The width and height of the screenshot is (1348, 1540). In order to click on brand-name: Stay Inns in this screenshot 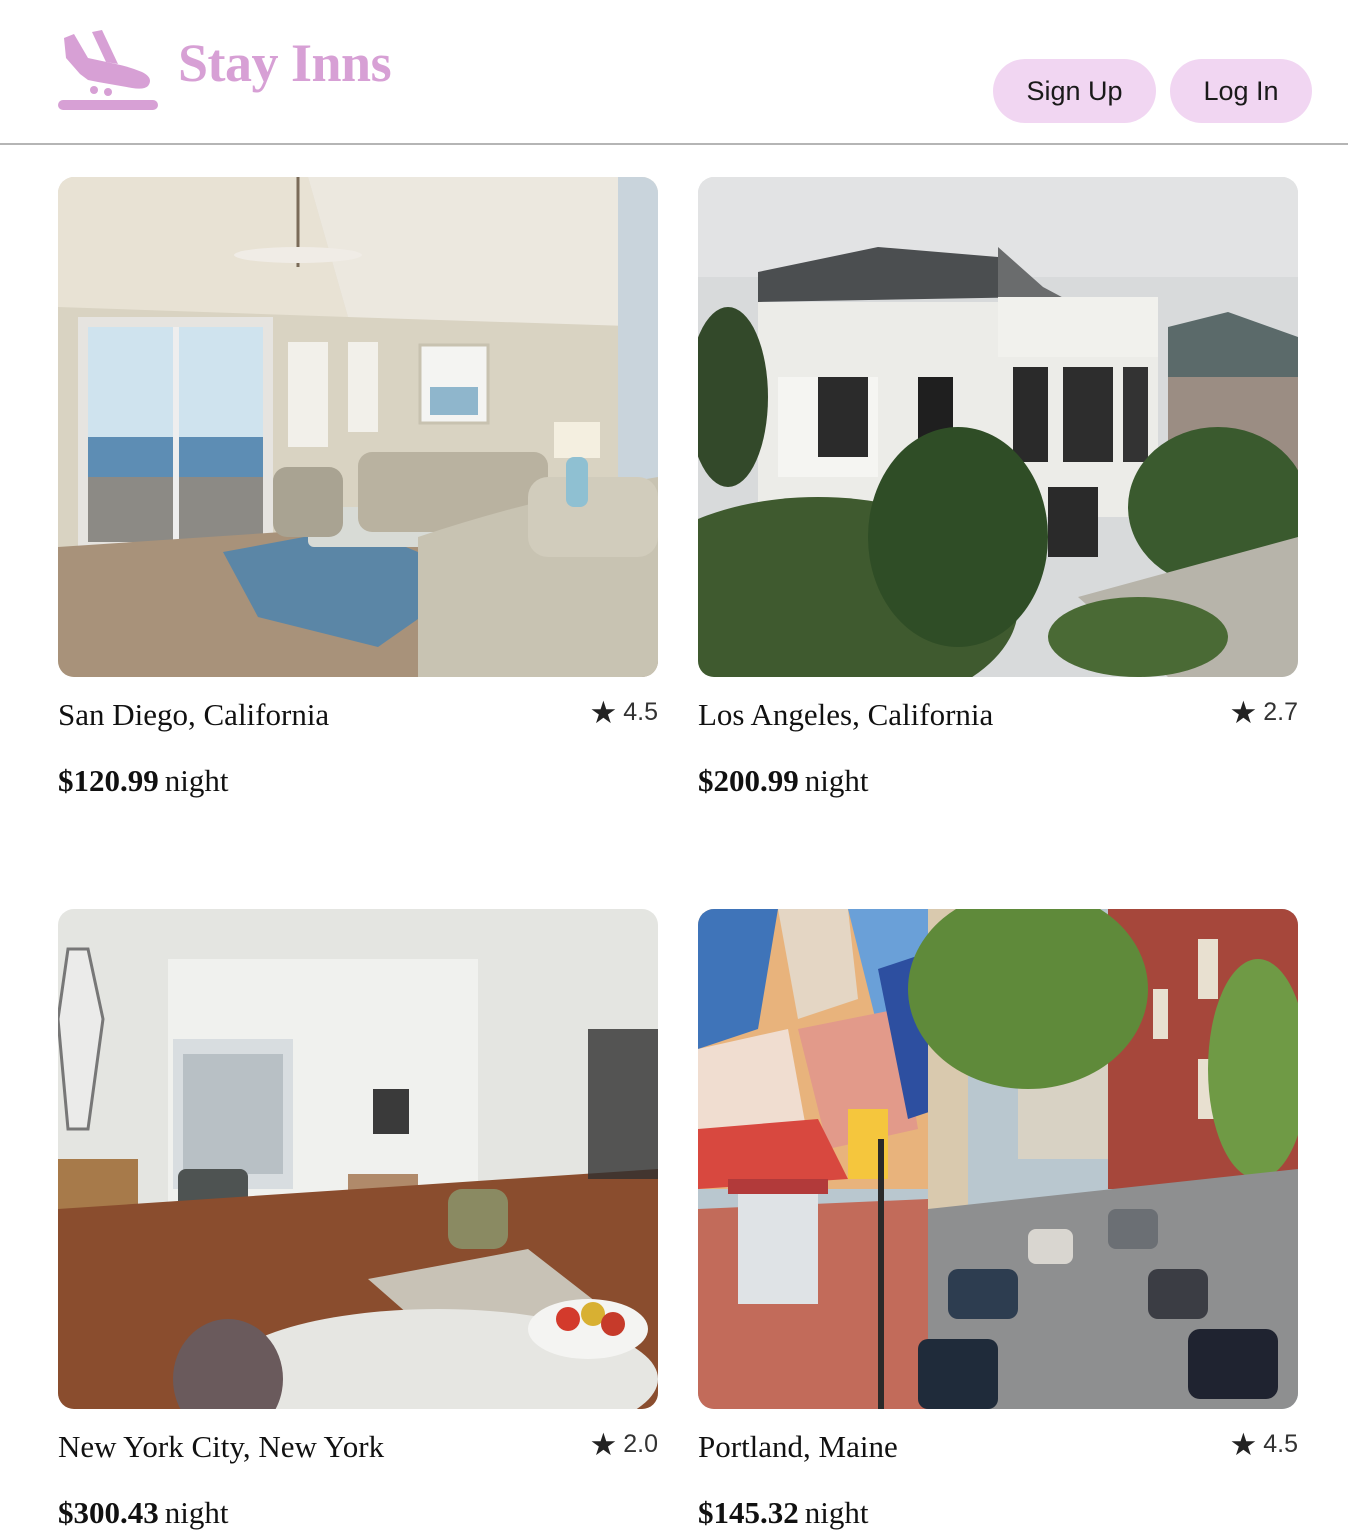, I will do `click(285, 63)`.